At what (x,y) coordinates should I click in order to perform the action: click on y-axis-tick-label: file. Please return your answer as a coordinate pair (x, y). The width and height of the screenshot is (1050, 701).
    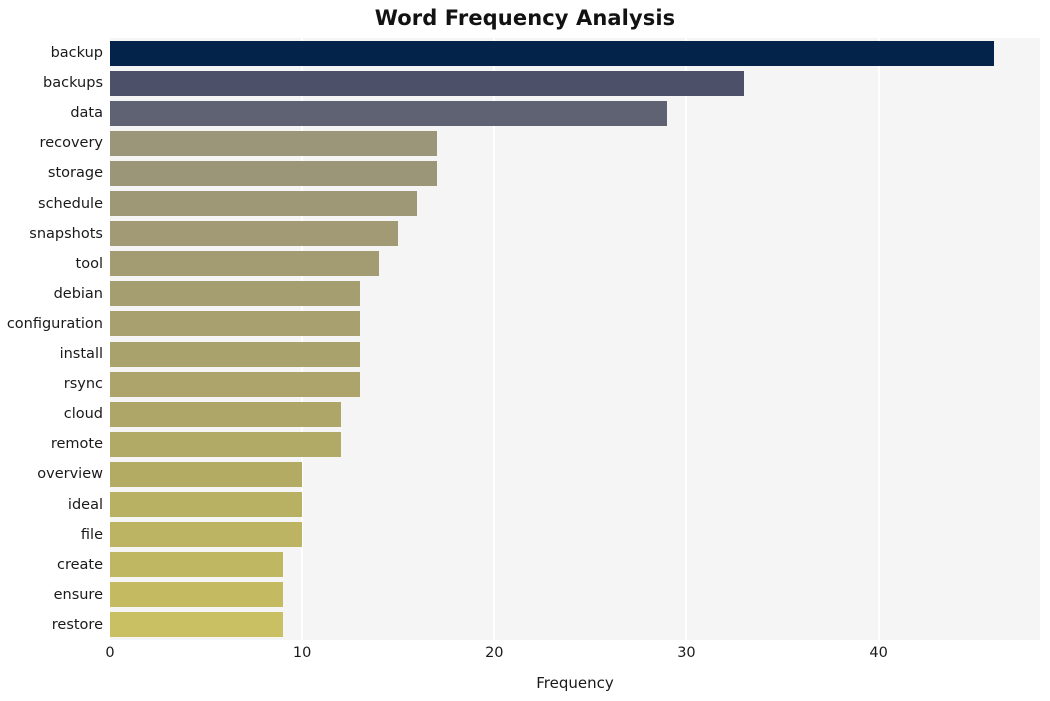
    Looking at the image, I should click on (91, 534).